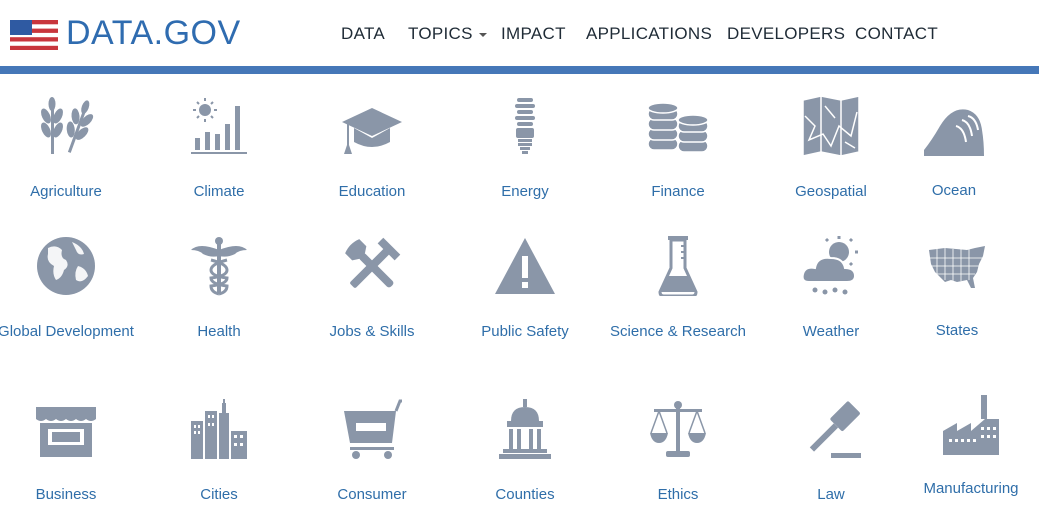 This screenshot has width=1039, height=529. What do you see at coordinates (971, 488) in the screenshot?
I see `topic-label: Manufacturing` at bounding box center [971, 488].